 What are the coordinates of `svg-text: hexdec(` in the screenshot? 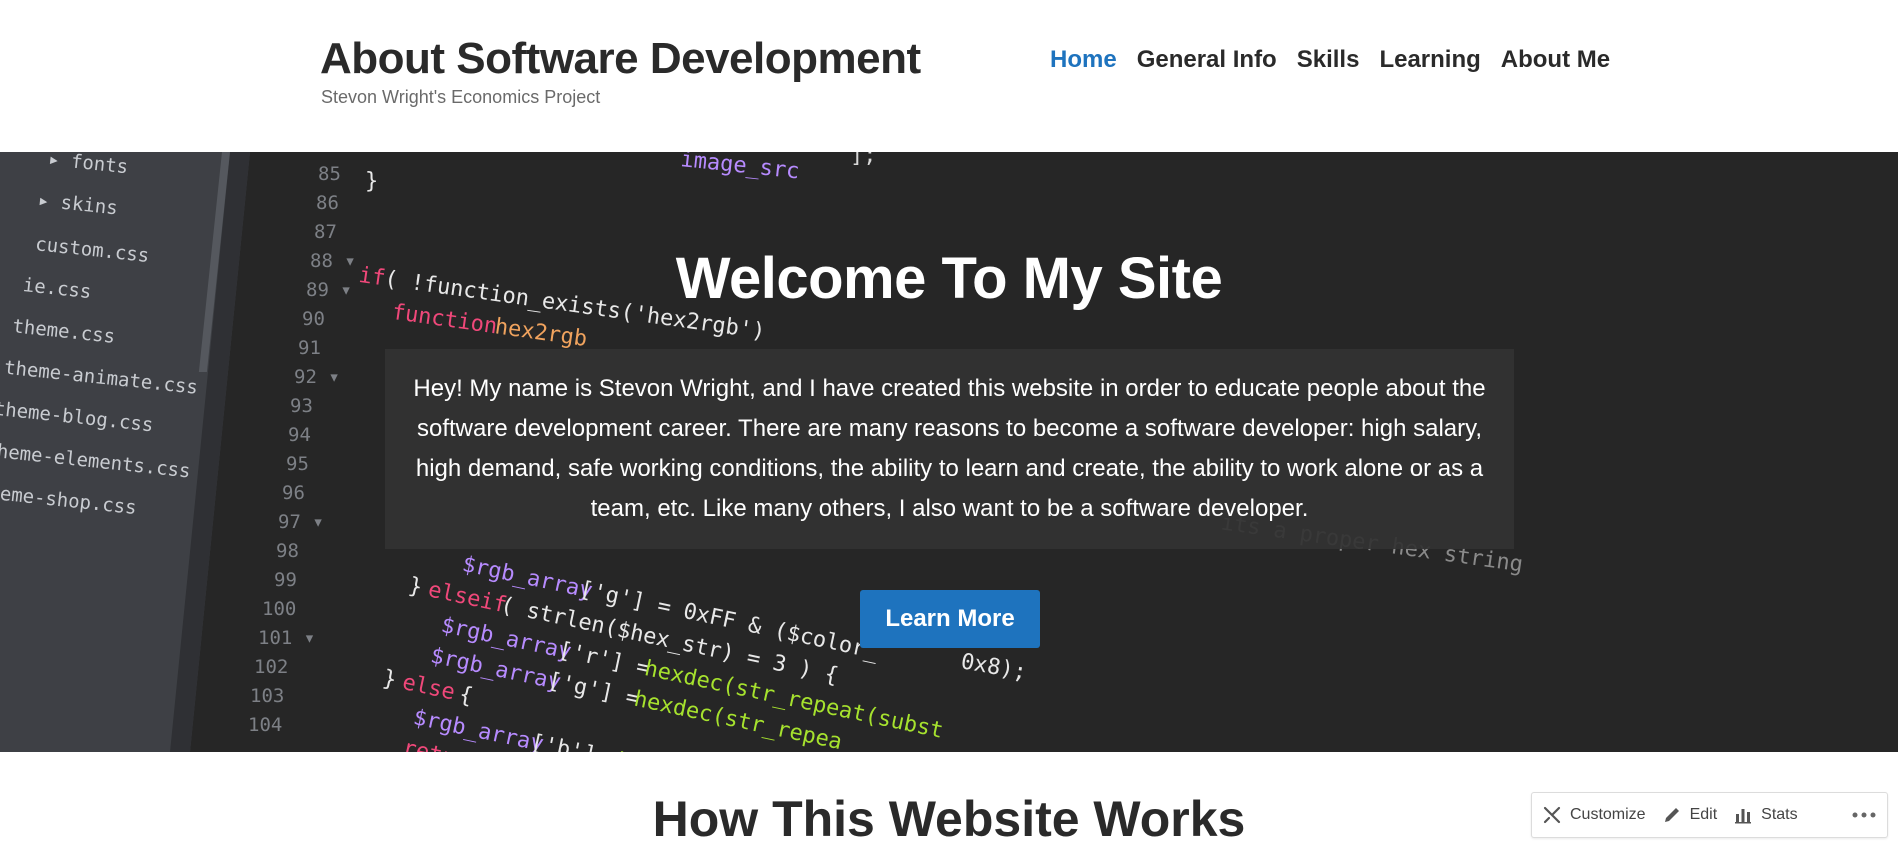 It's located at (662, 750).